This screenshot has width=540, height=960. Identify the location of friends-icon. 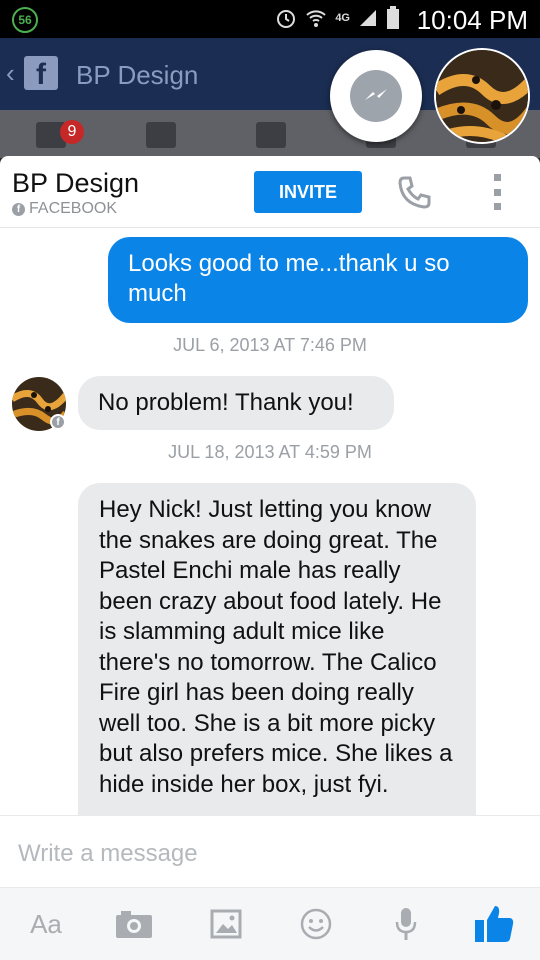
(161, 135).